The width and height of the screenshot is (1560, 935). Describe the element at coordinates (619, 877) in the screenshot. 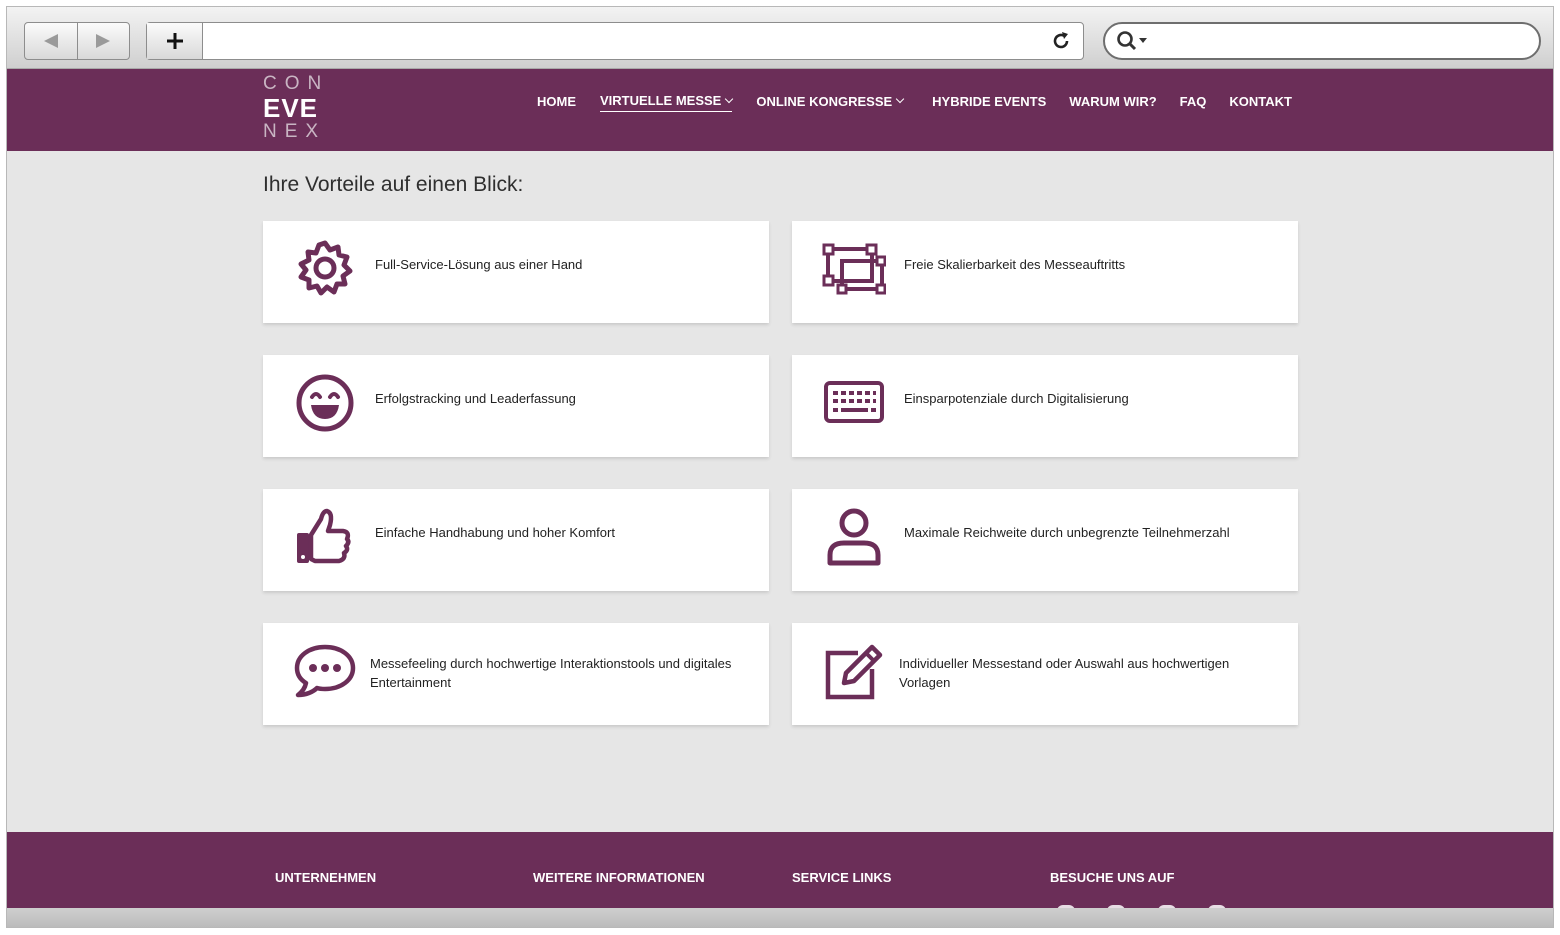

I see `footer-heading-weitere-informationen: WEITERE INFORMATIONEN` at that location.